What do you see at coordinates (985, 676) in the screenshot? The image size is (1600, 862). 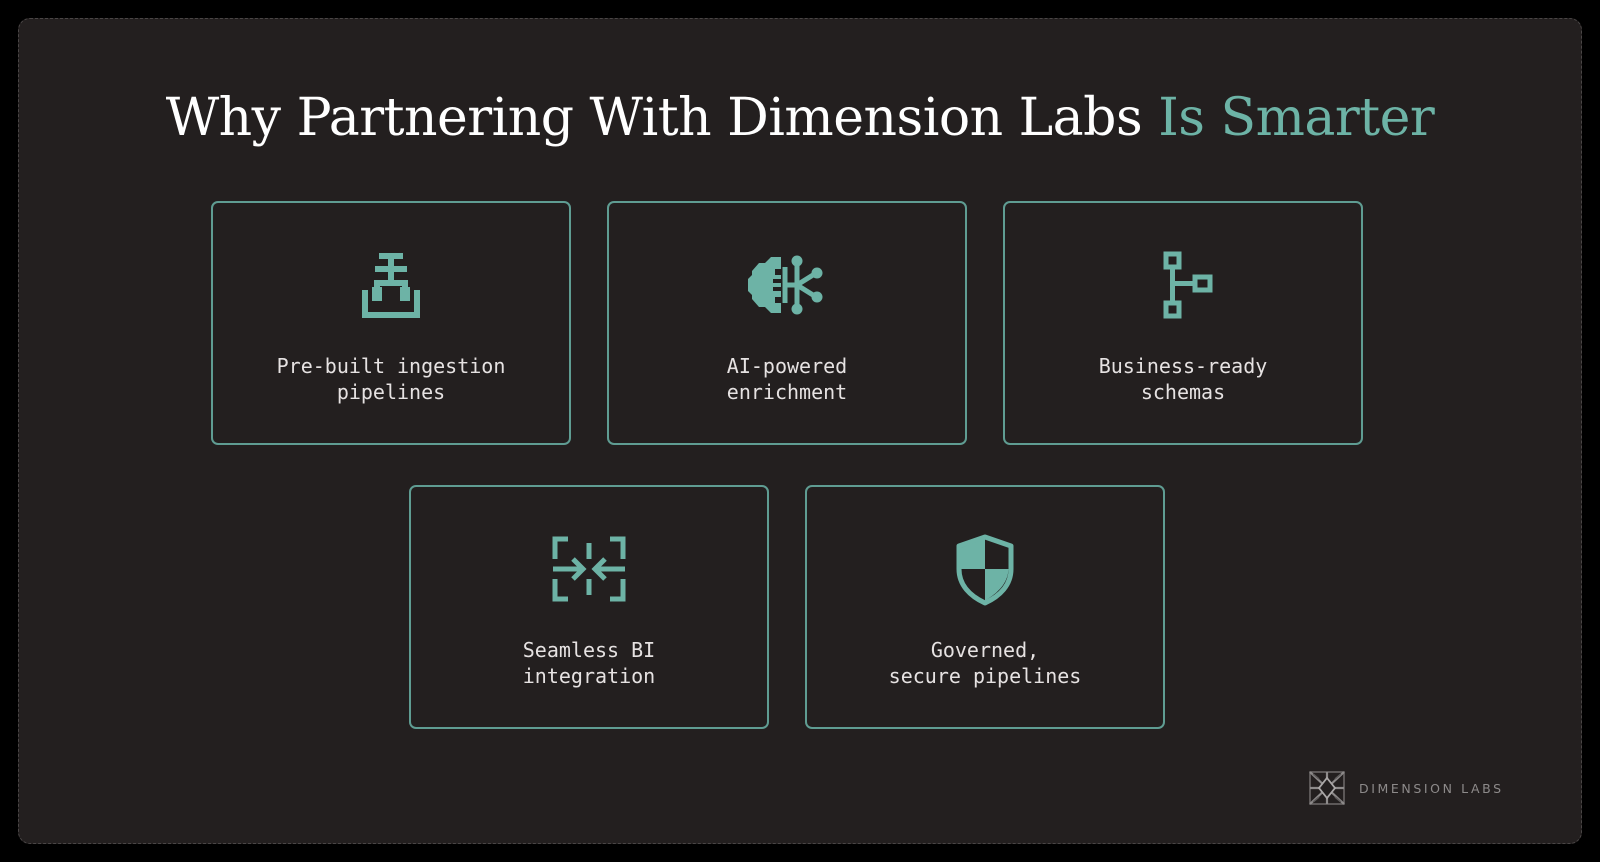 I see `feature-label-line2: secure pipelines` at bounding box center [985, 676].